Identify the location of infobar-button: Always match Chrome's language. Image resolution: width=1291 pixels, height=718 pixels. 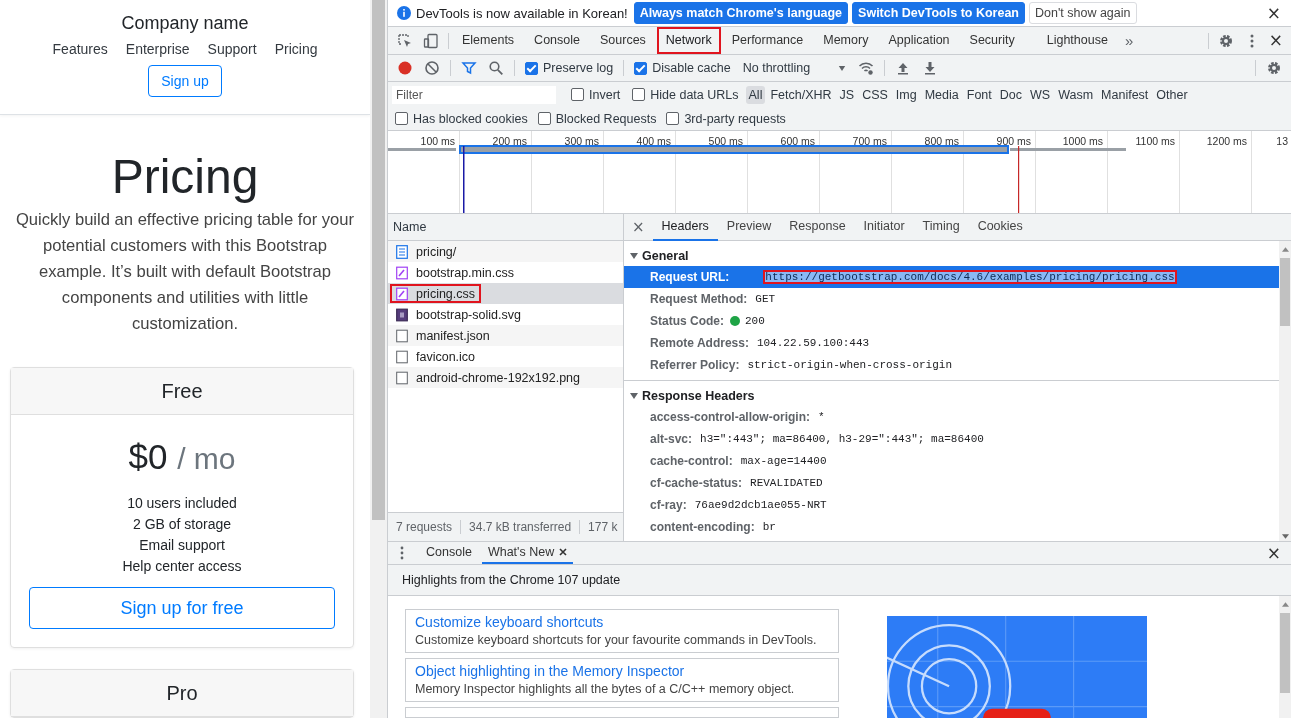
(741, 13).